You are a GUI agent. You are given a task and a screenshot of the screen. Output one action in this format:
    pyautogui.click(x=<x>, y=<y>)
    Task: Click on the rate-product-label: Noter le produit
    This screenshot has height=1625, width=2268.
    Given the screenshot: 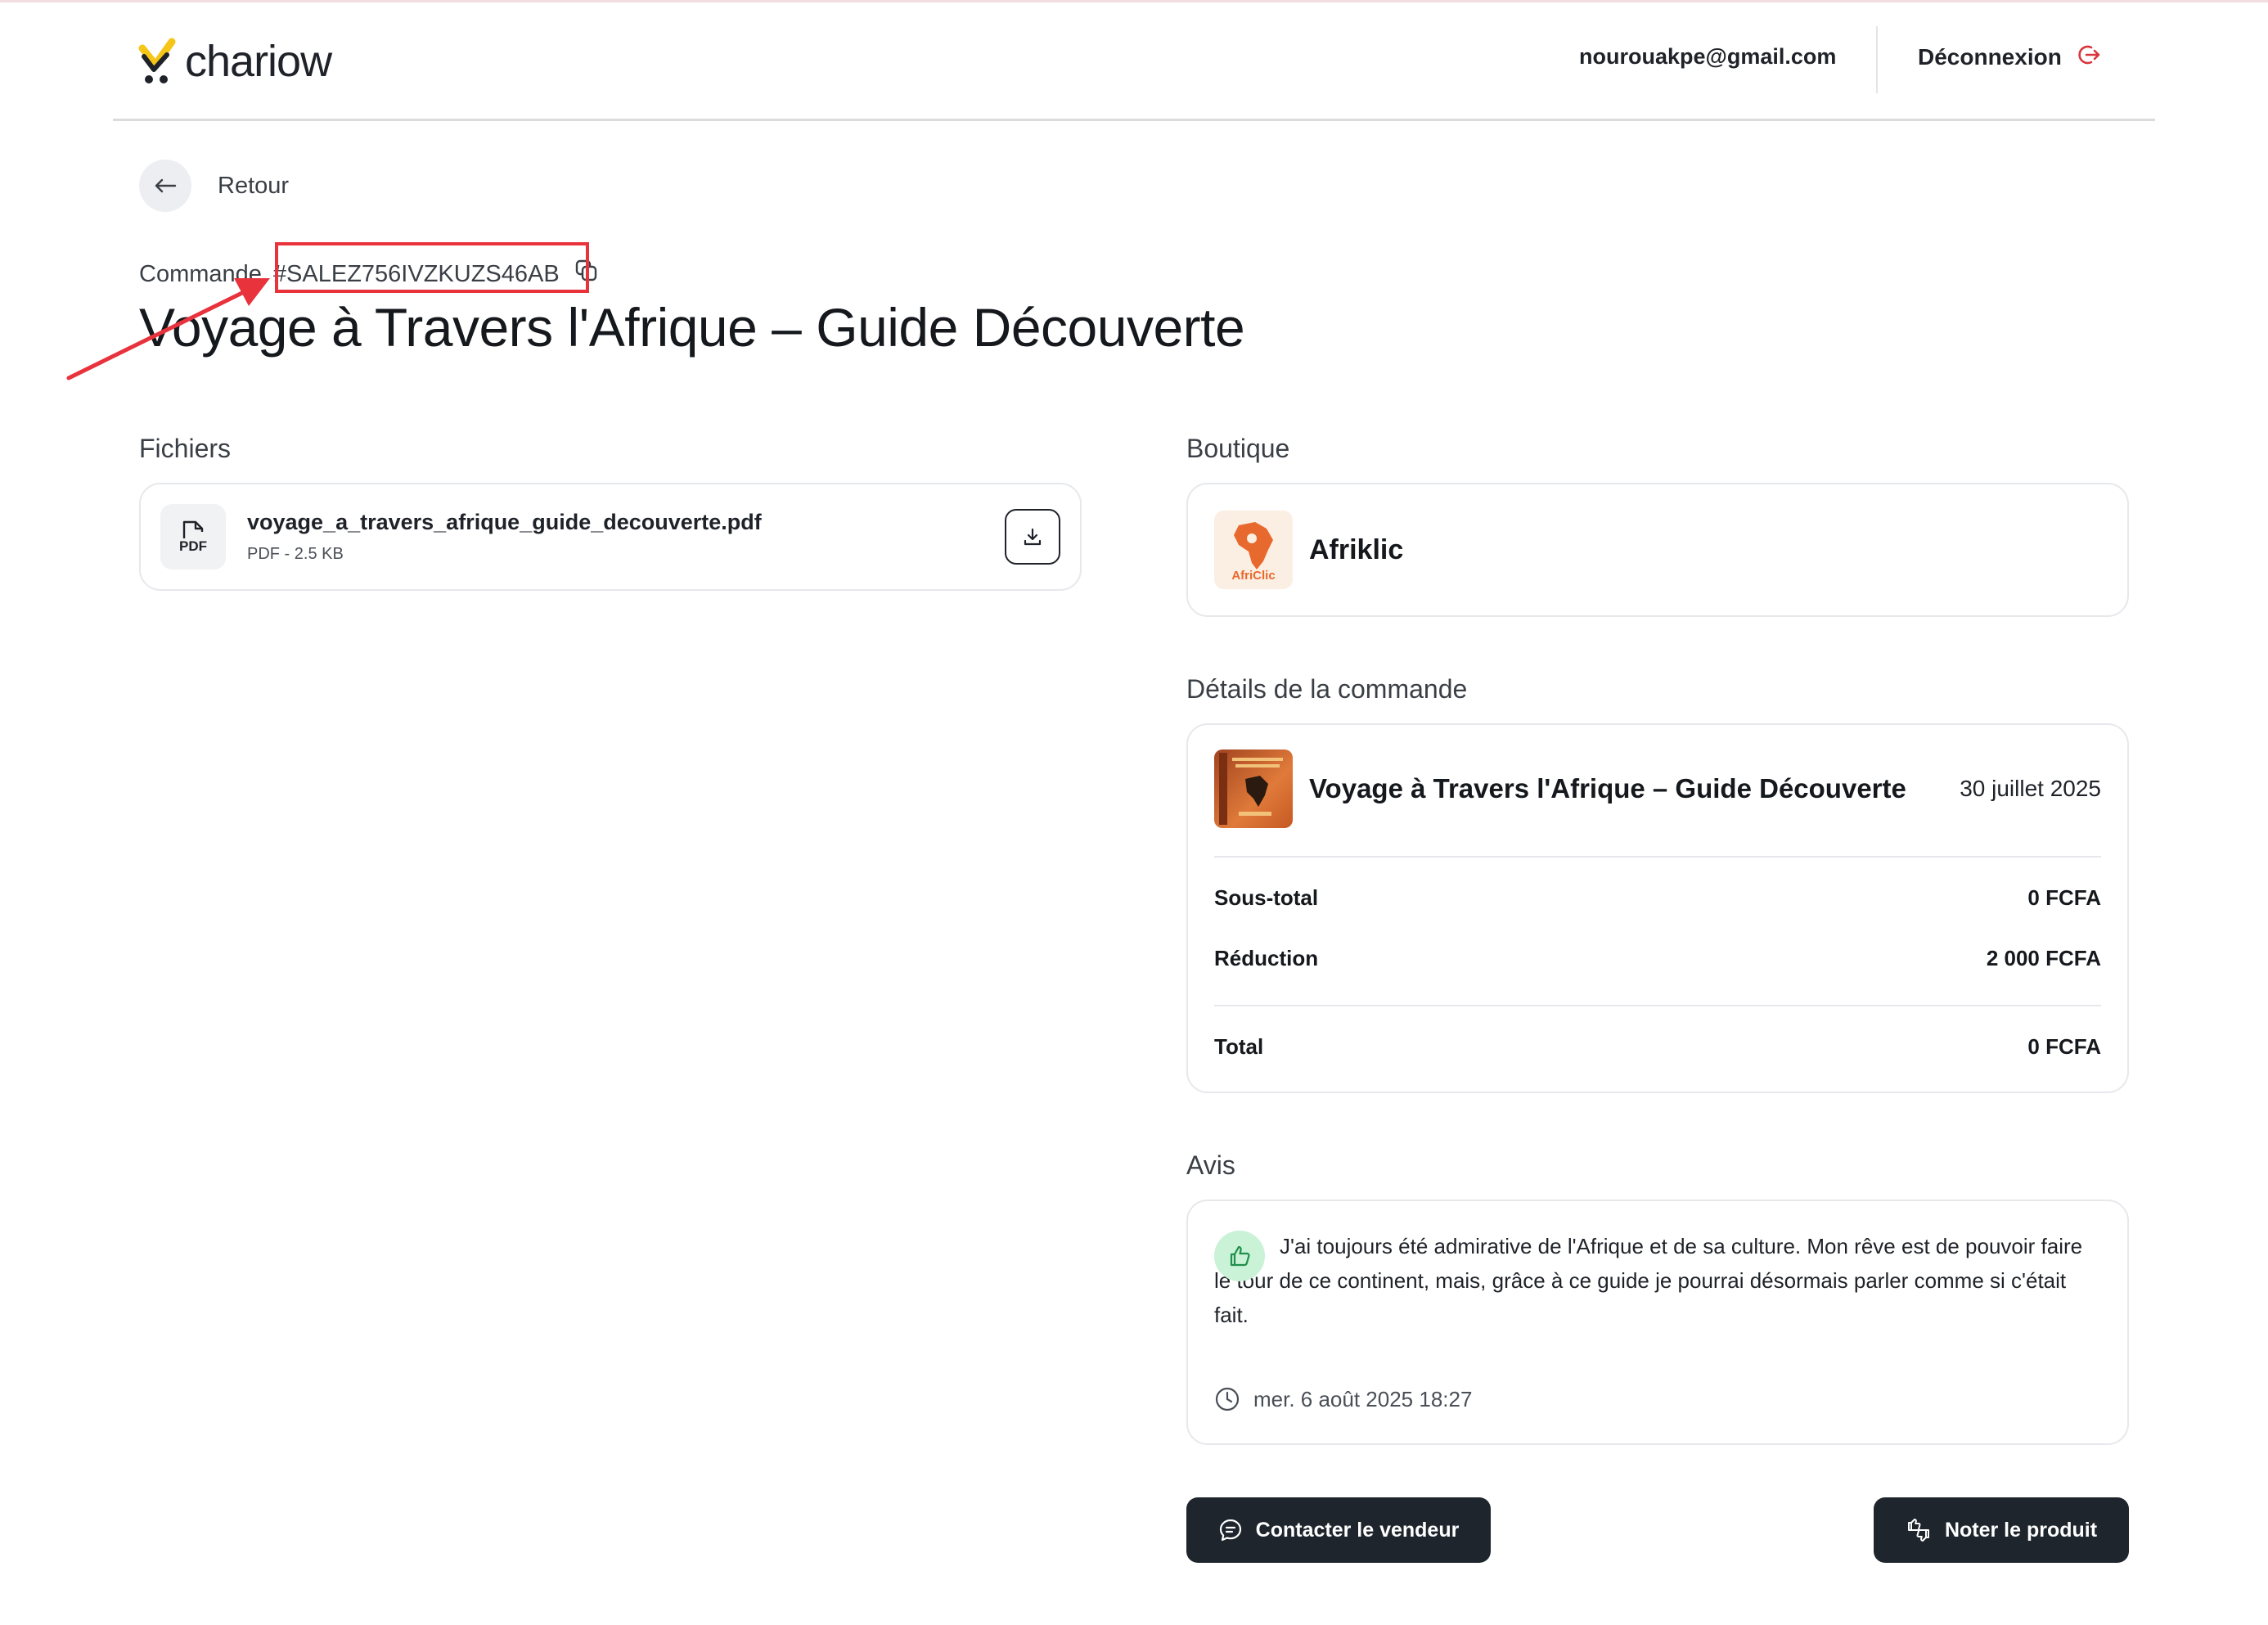 What is the action you would take?
    pyautogui.click(x=2021, y=1530)
    